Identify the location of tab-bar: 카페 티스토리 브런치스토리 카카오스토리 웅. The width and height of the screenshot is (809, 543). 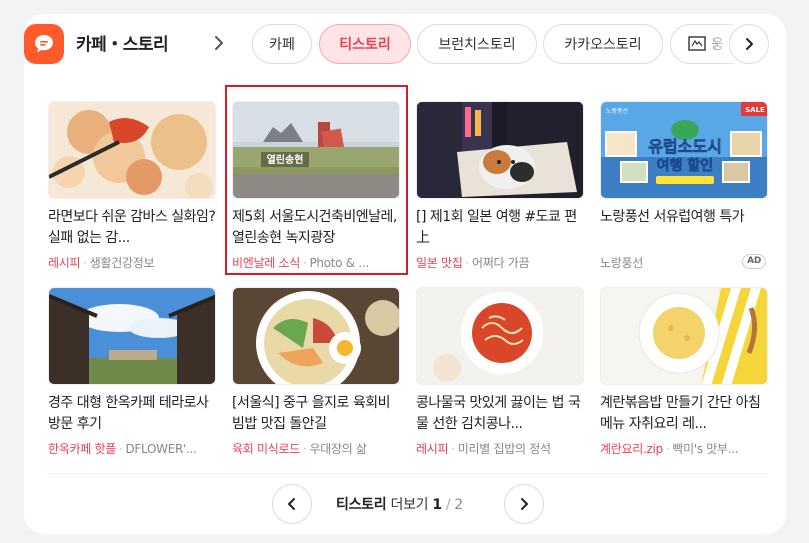
(493, 44).